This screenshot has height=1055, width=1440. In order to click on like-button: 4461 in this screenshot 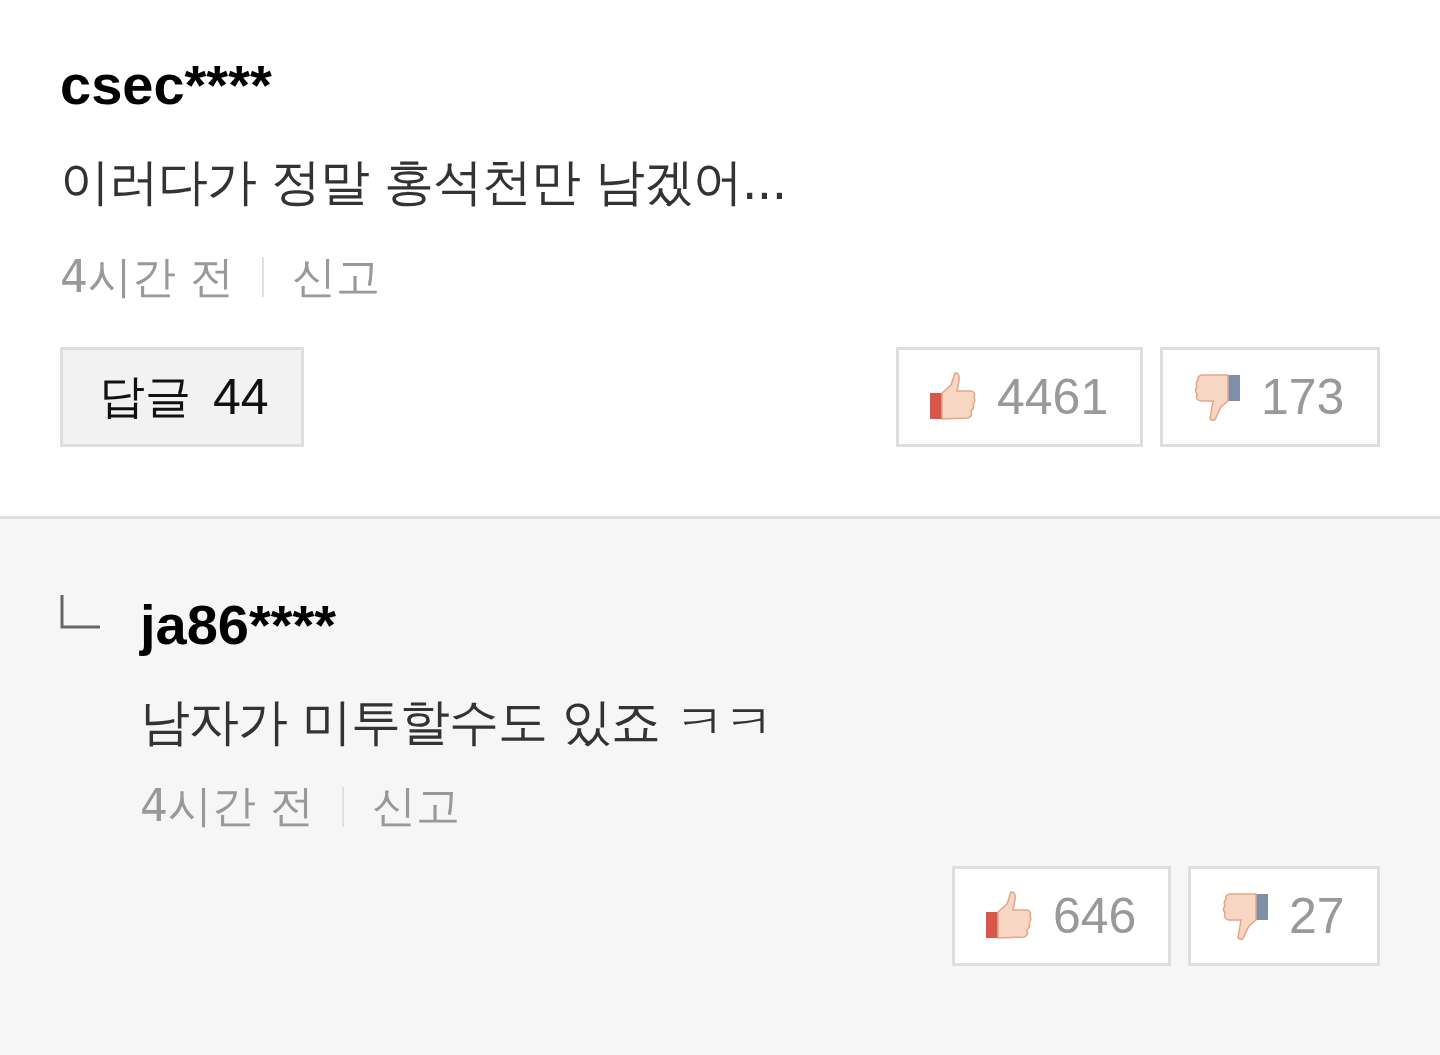, I will do `click(1019, 397)`.